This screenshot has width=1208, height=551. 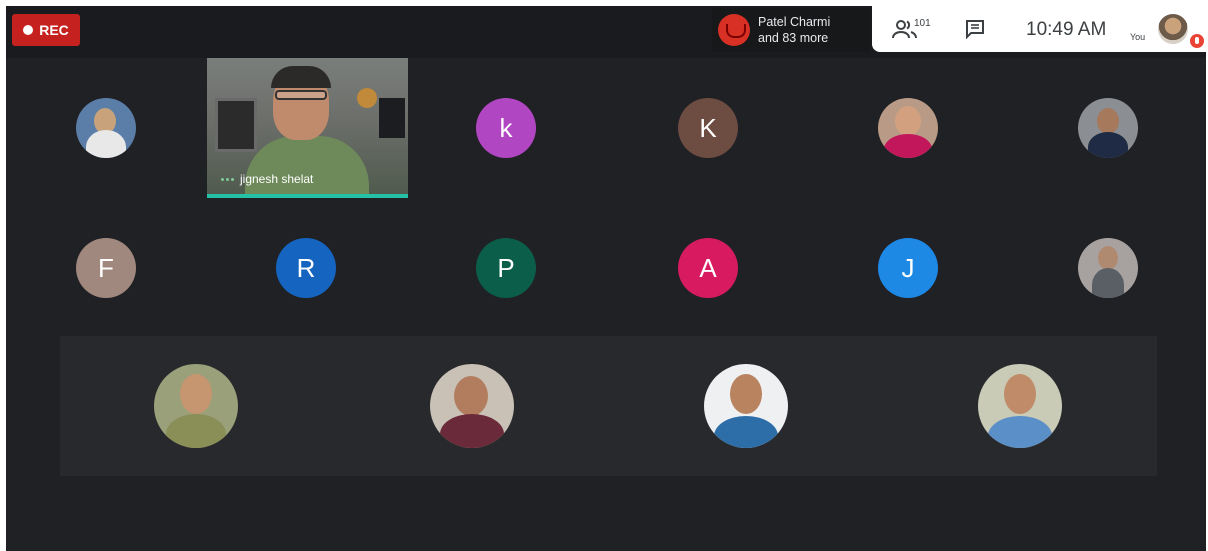 What do you see at coordinates (307, 128) in the screenshot?
I see `video-tile-active-speaker: jignesh shelat` at bounding box center [307, 128].